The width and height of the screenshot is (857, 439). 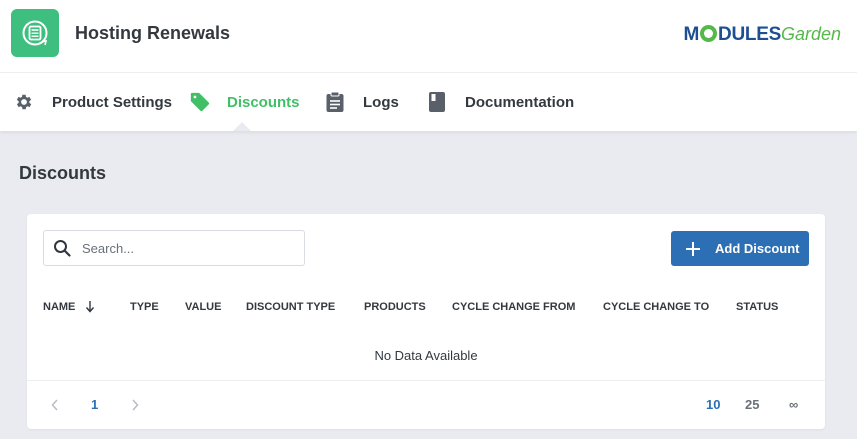 What do you see at coordinates (752, 405) in the screenshot?
I see `per-page-25: 25` at bounding box center [752, 405].